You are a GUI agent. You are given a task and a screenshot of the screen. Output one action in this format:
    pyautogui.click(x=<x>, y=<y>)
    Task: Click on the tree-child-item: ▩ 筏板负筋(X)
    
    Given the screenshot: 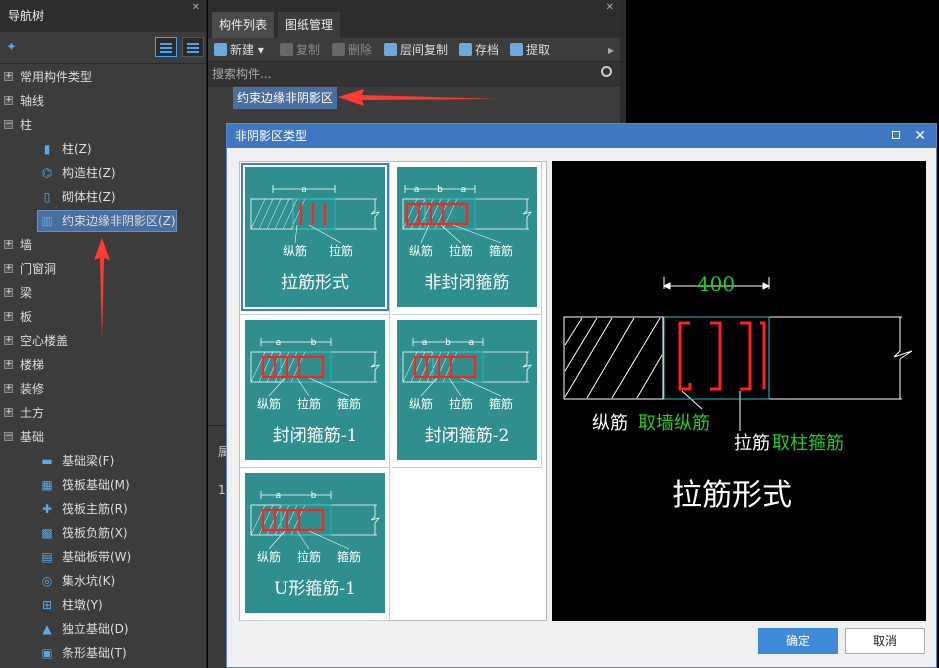 What is the action you would take?
    pyautogui.click(x=103, y=533)
    